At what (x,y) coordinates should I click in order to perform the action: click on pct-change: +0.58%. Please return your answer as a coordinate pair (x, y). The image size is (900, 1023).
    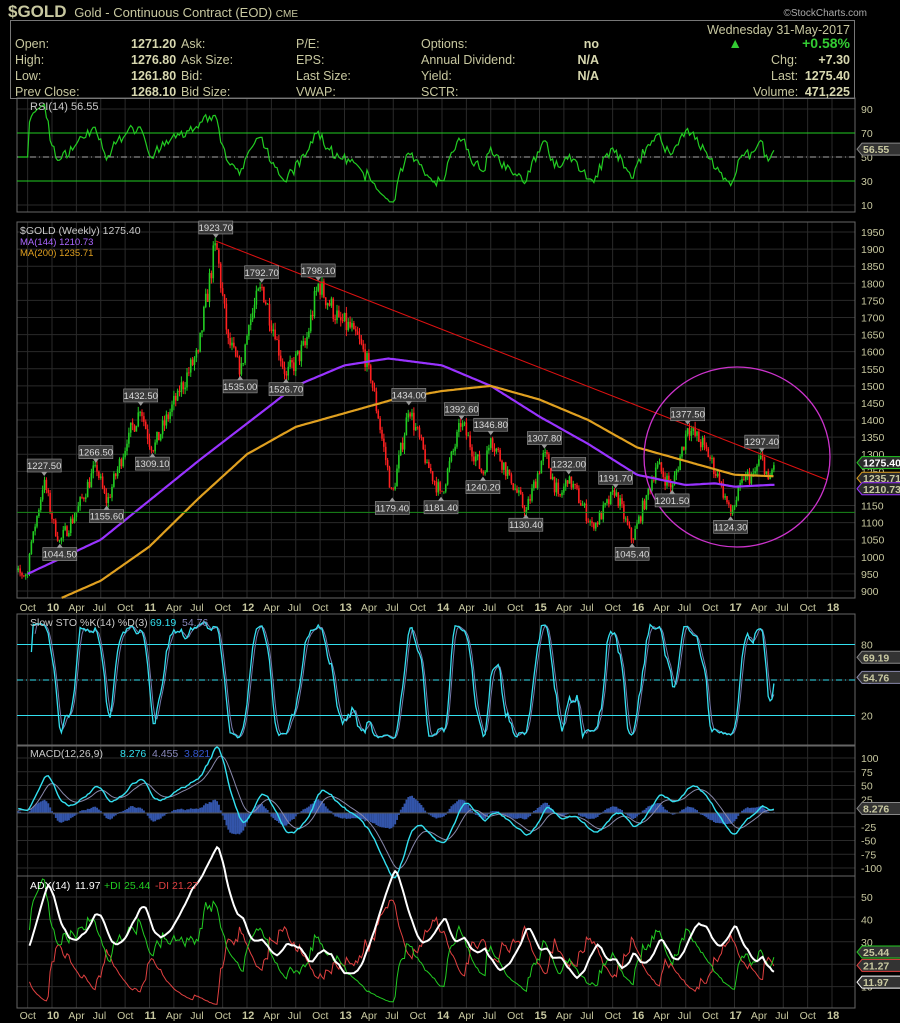
    Looking at the image, I should click on (826, 43).